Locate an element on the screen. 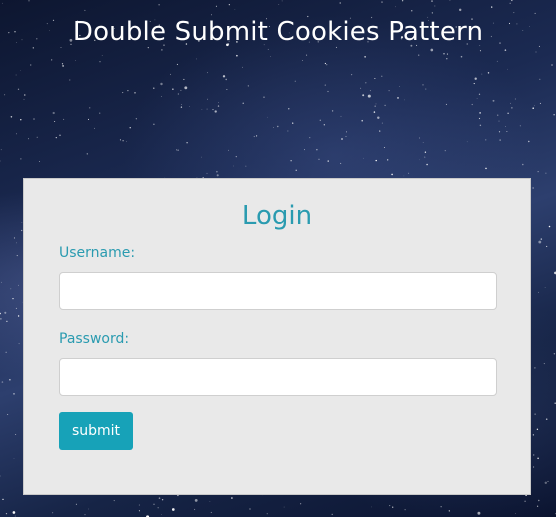 The image size is (556, 517). login-heading: Login is located at coordinates (277, 216).